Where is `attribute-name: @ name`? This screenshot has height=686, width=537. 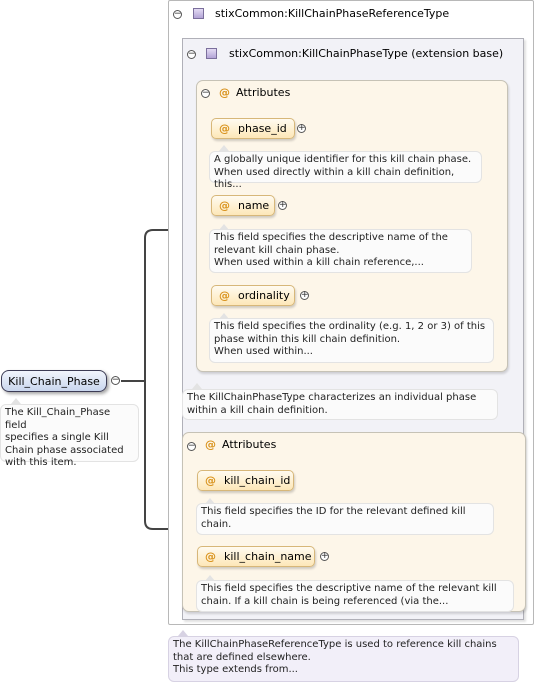
attribute-name: @ name is located at coordinates (243, 205).